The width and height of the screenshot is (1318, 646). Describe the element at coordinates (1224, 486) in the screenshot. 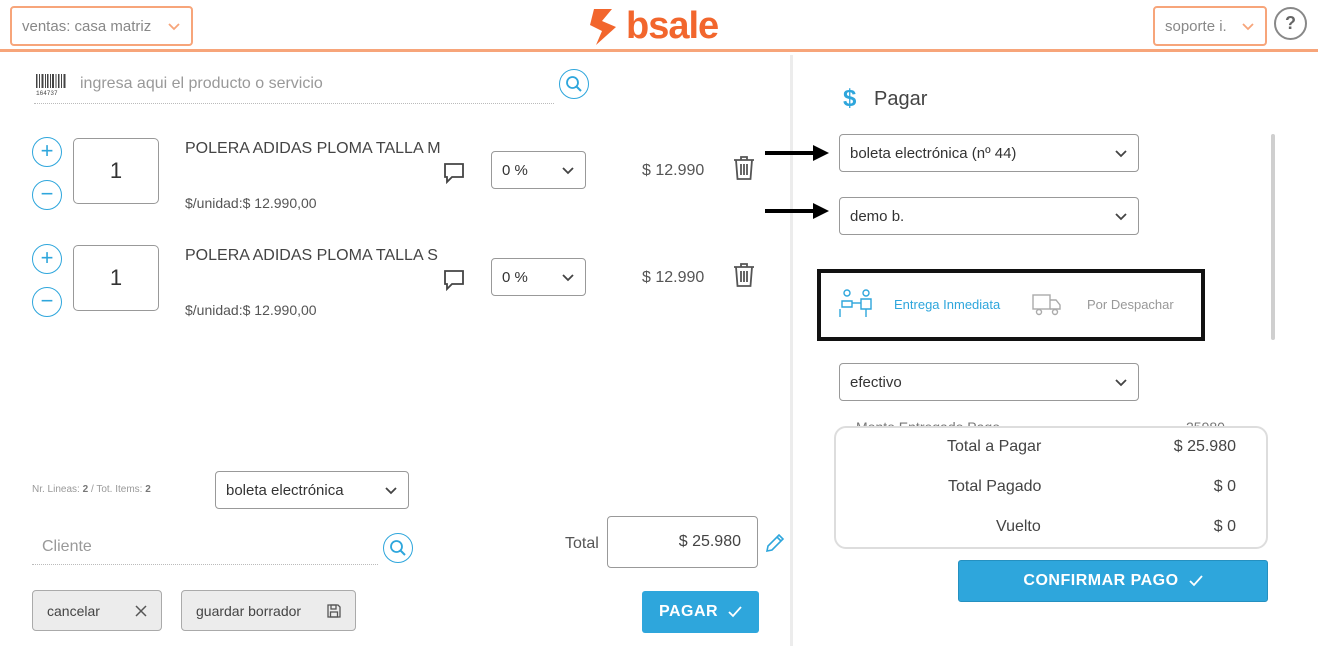

I see `total-paid-value: $ 0` at that location.